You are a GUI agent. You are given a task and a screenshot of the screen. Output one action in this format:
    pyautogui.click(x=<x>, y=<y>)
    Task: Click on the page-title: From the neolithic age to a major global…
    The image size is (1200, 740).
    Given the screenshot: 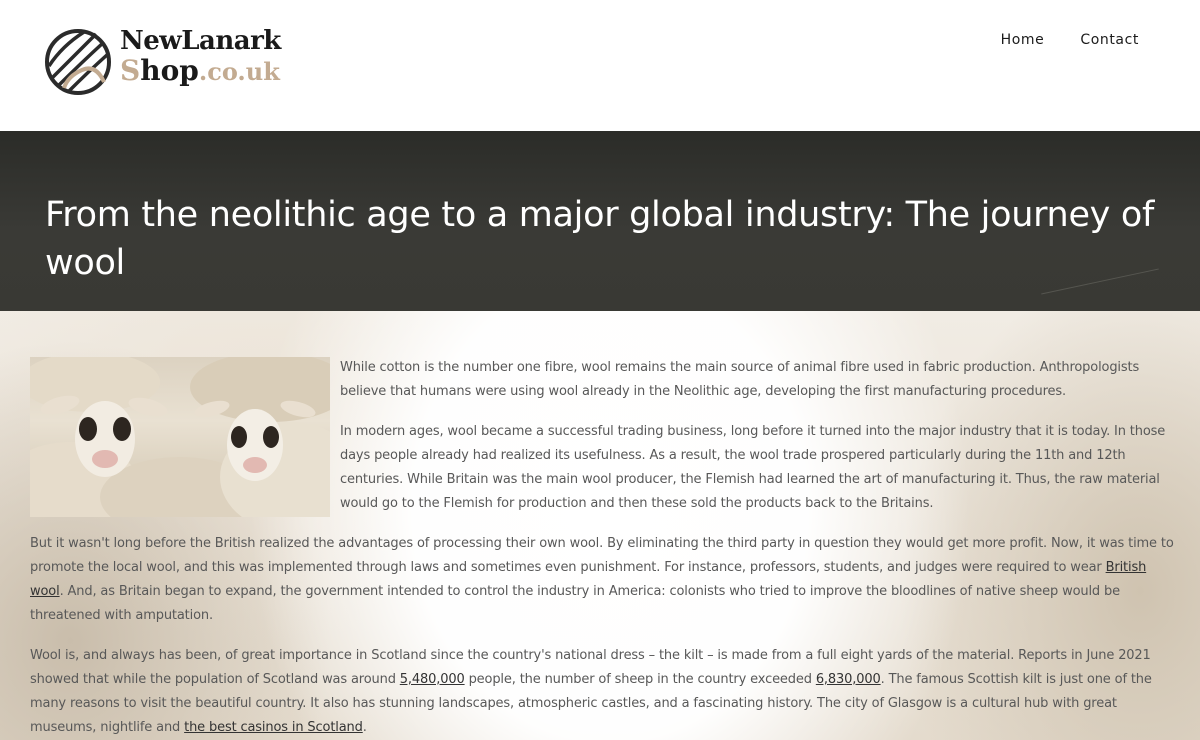 What is the action you would take?
    pyautogui.click(x=600, y=239)
    